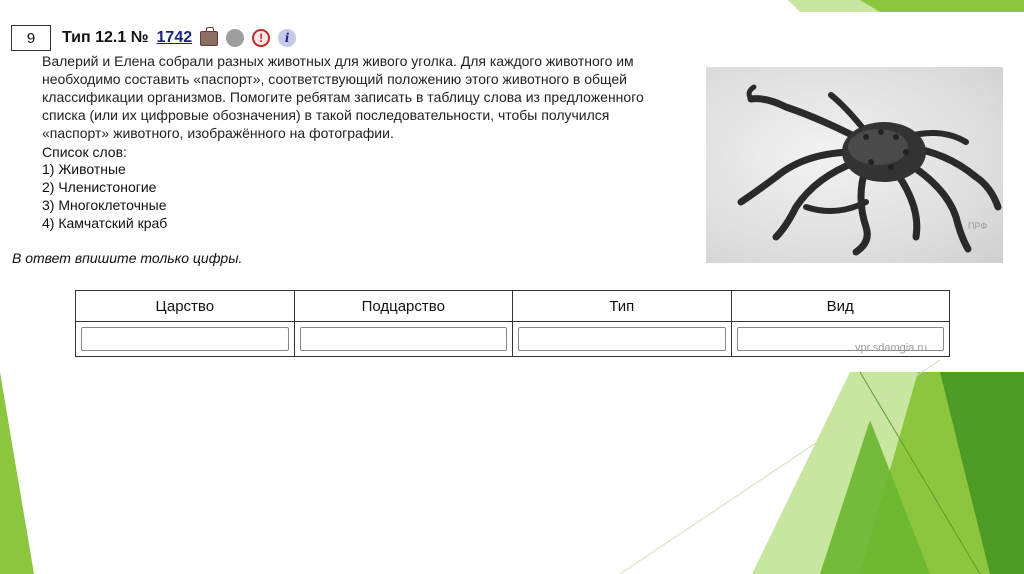 The width and height of the screenshot is (1024, 574). What do you see at coordinates (622, 339) in the screenshot?
I see `phylum-input` at bounding box center [622, 339].